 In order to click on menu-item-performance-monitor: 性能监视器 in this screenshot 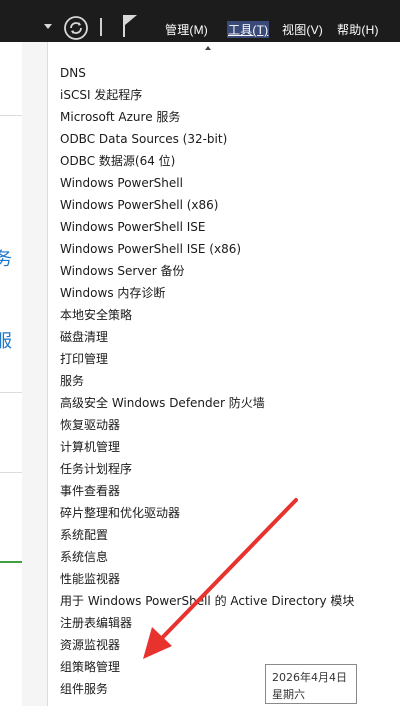, I will do `click(90, 579)`.